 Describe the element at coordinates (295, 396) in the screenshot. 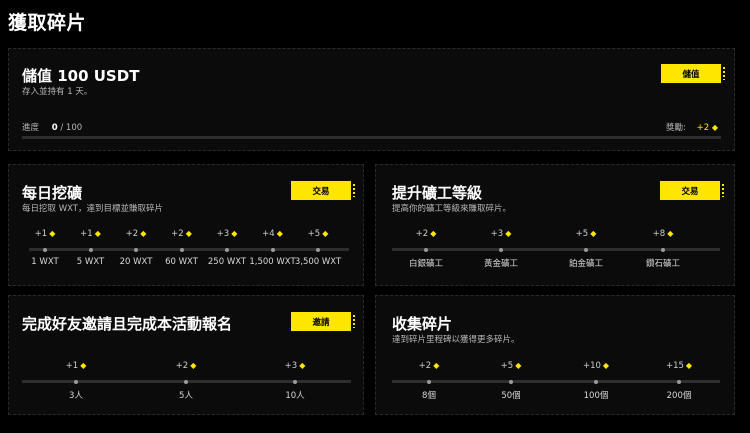

I see `milestone-label: 10人` at that location.